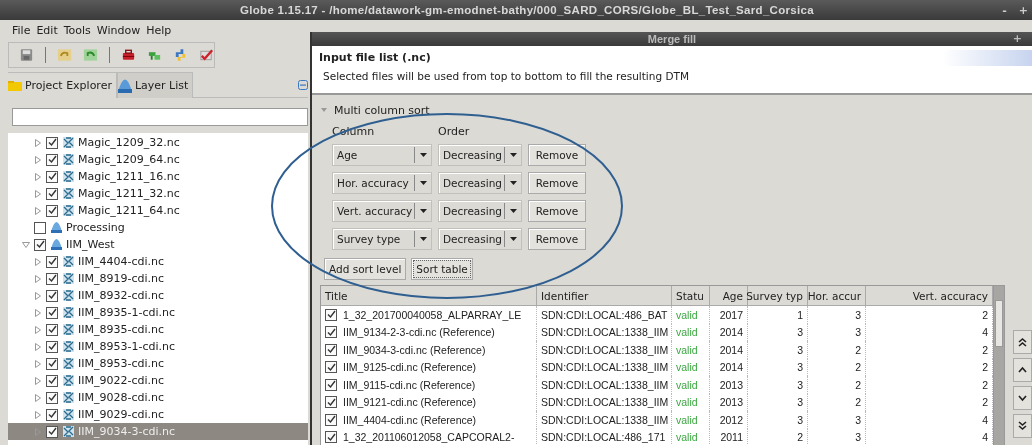 Image resolution: width=1032 pixels, height=445 pixels. I want to click on tree-row: IIM_9029-cdi.nc, so click(158, 414).